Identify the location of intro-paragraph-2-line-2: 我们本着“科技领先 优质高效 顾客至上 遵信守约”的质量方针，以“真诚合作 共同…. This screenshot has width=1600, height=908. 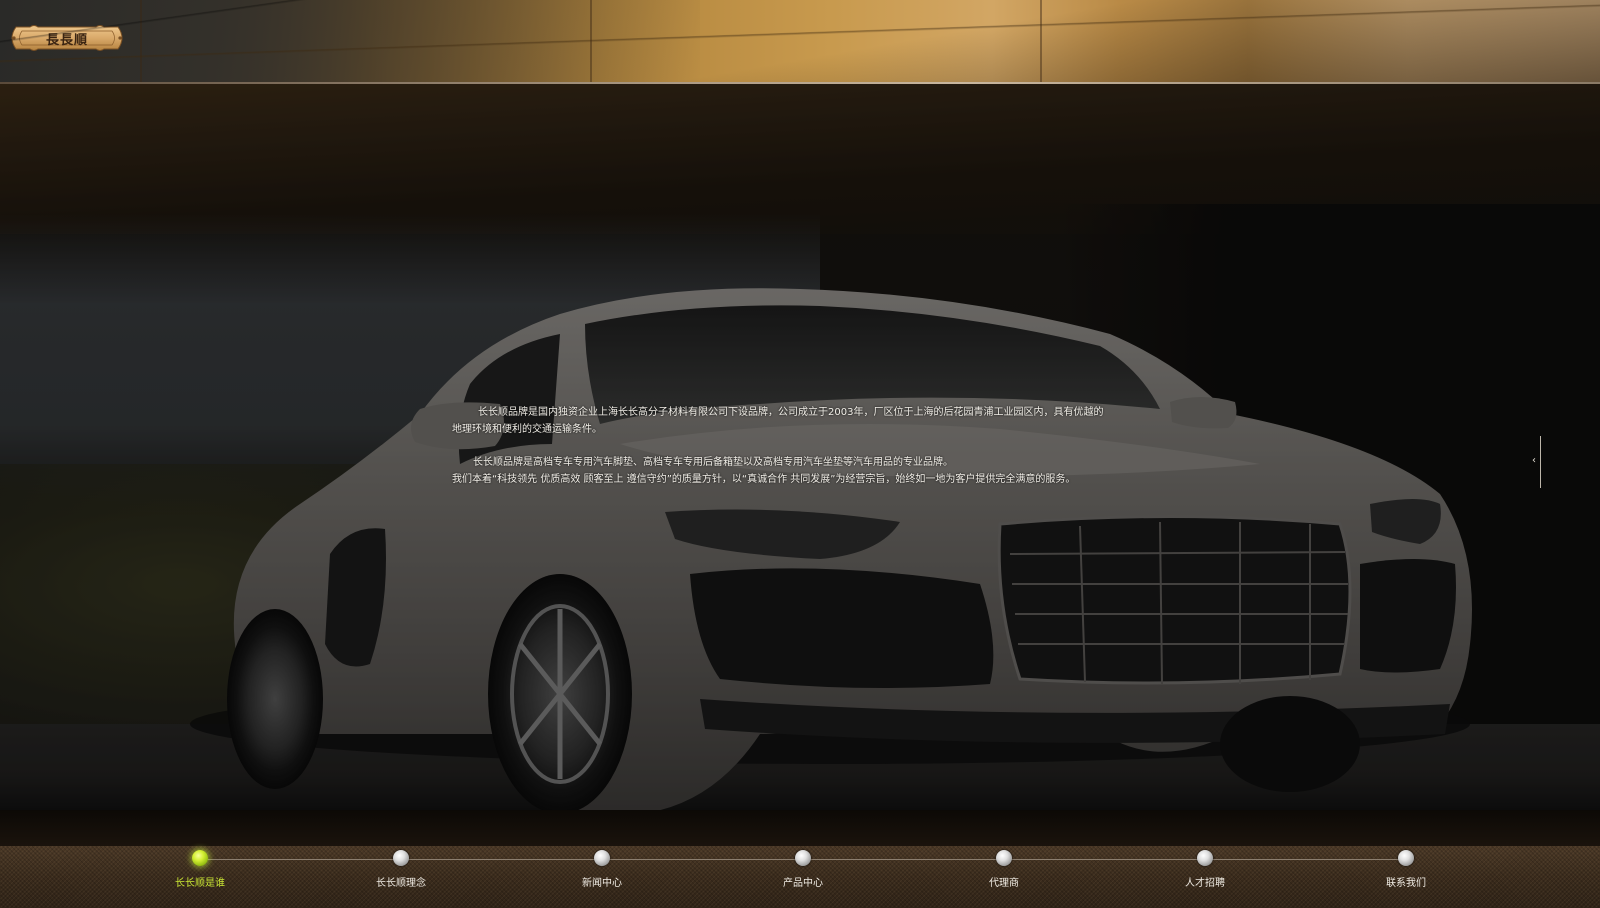
(764, 479).